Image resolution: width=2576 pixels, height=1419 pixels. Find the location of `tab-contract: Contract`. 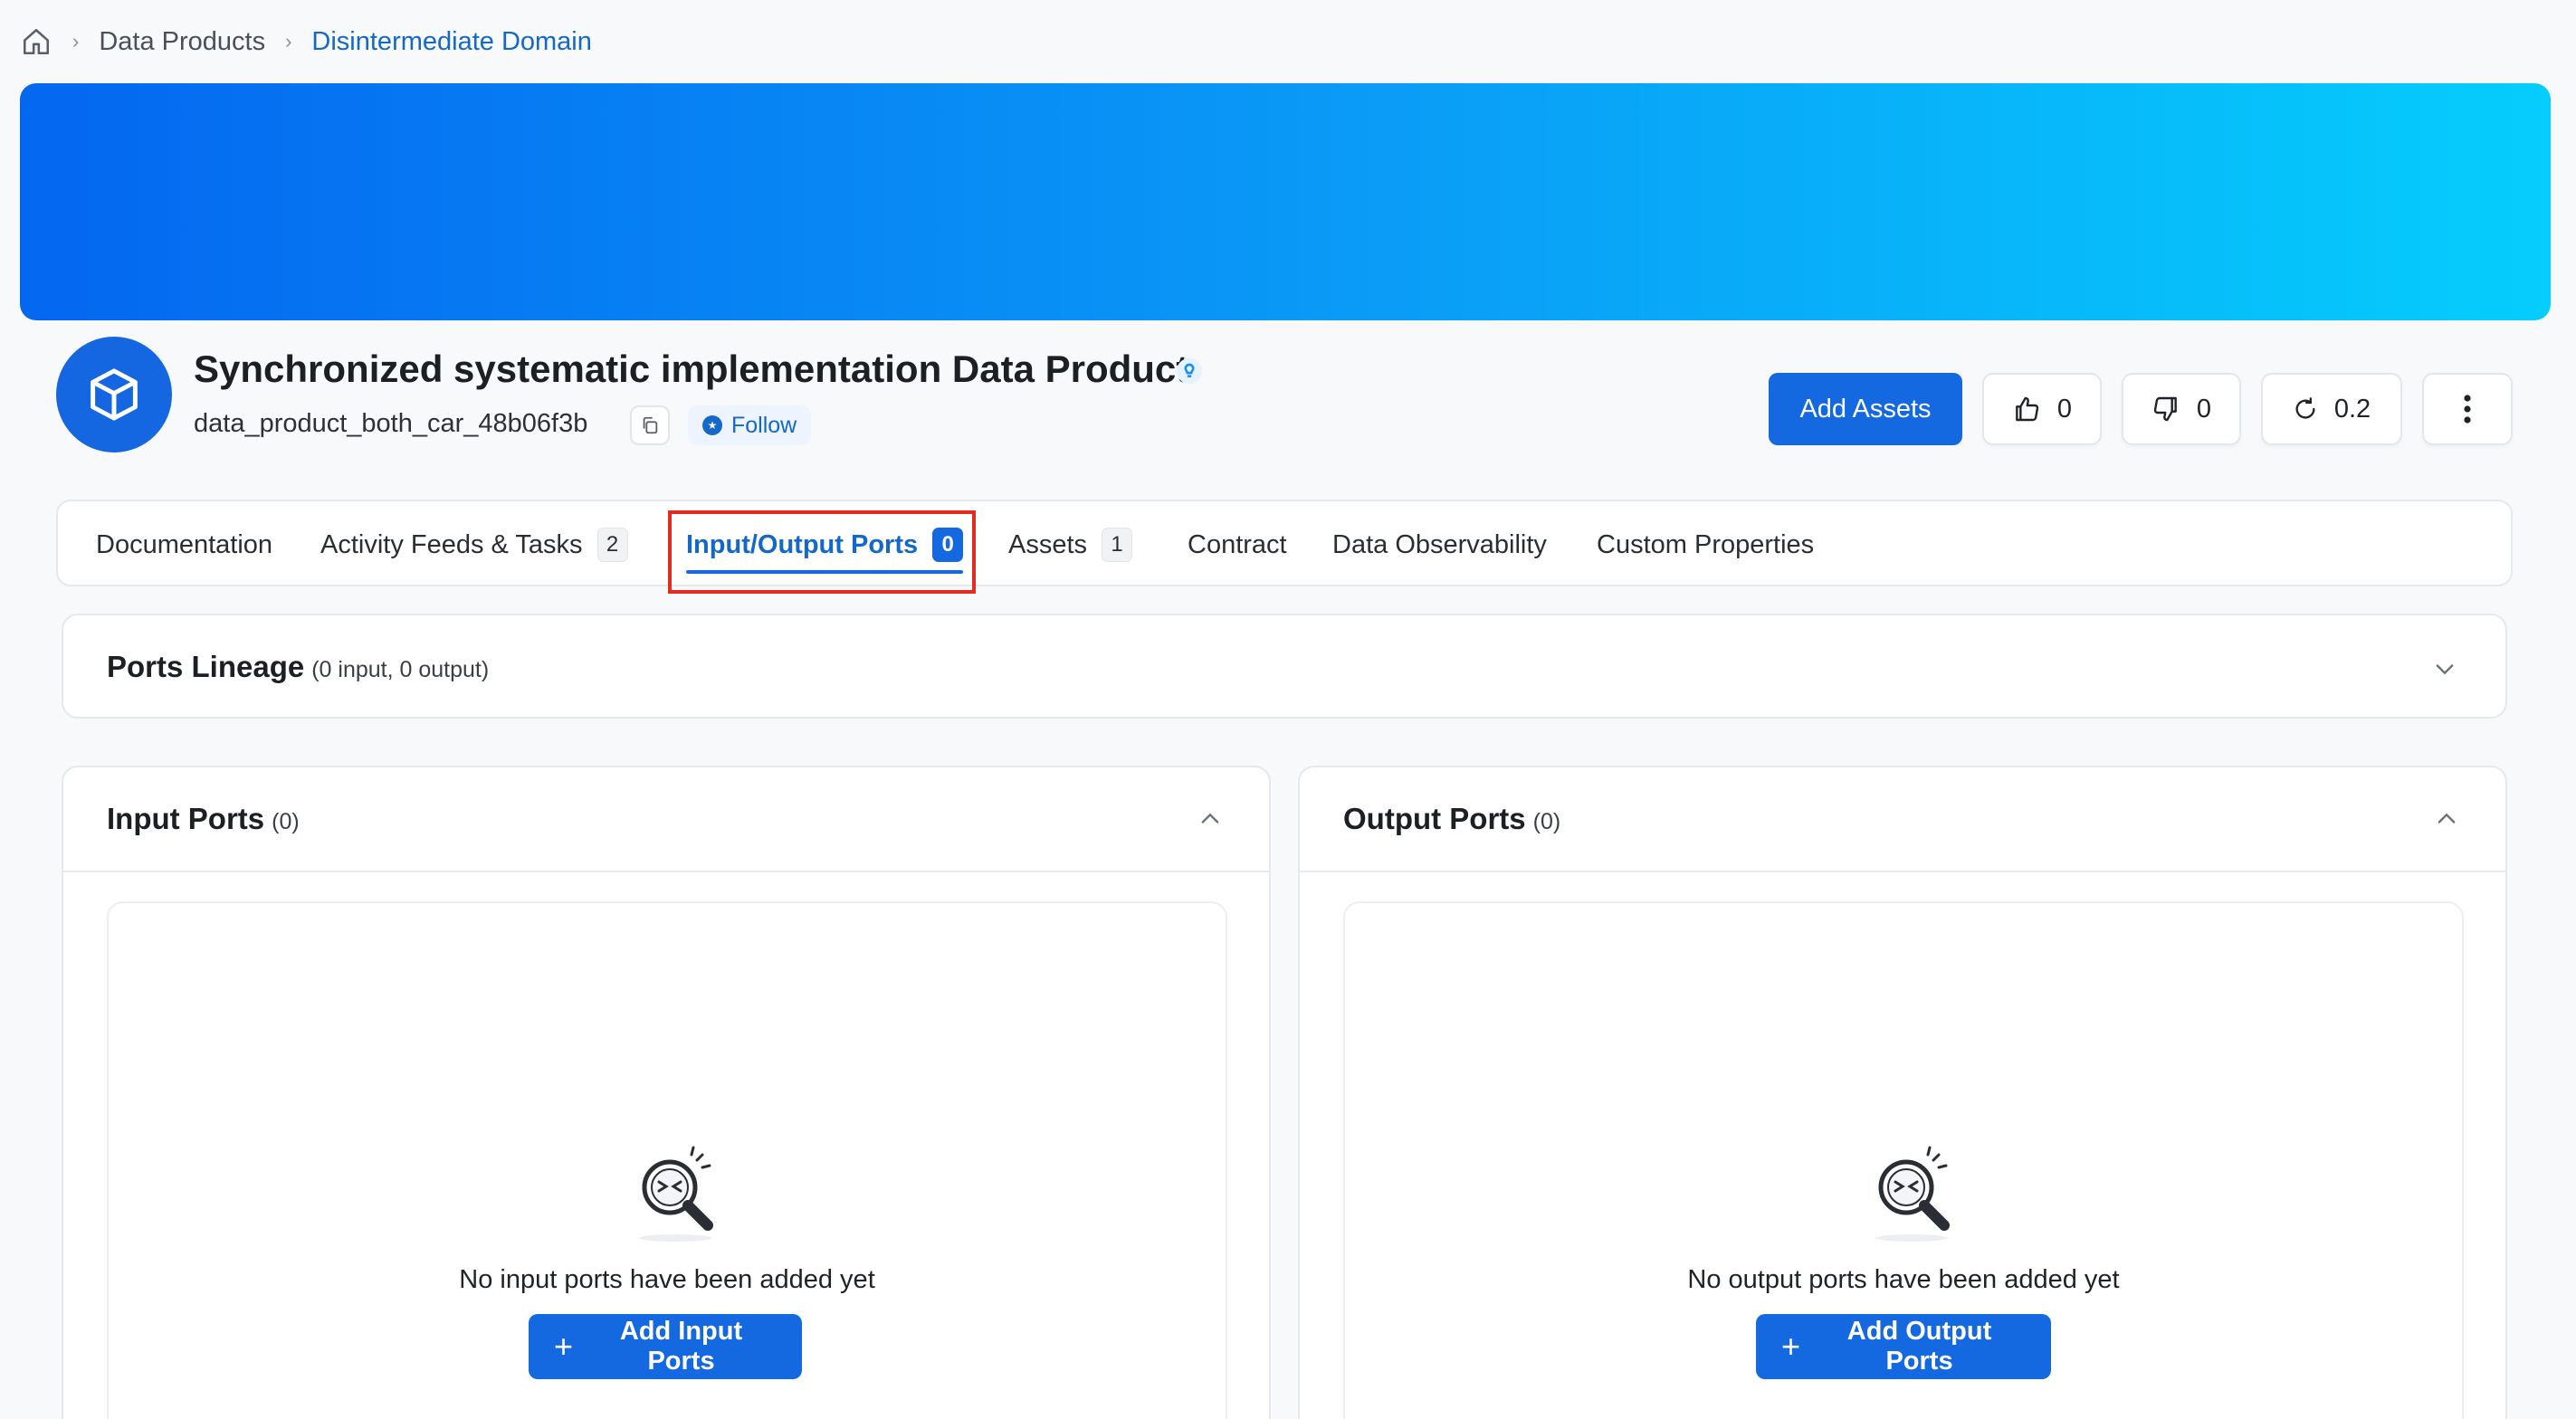

tab-contract: Contract is located at coordinates (1237, 544).